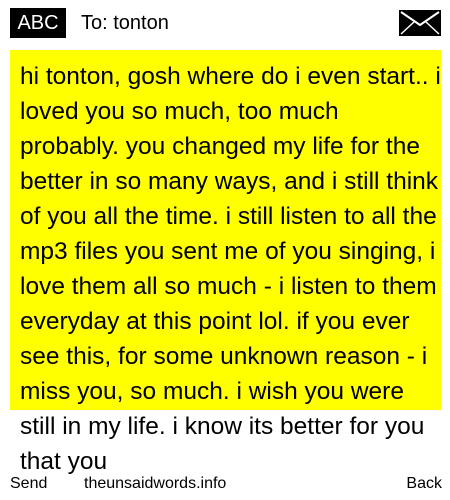  I want to click on compose-header: ABC To: tonton, so click(225, 23).